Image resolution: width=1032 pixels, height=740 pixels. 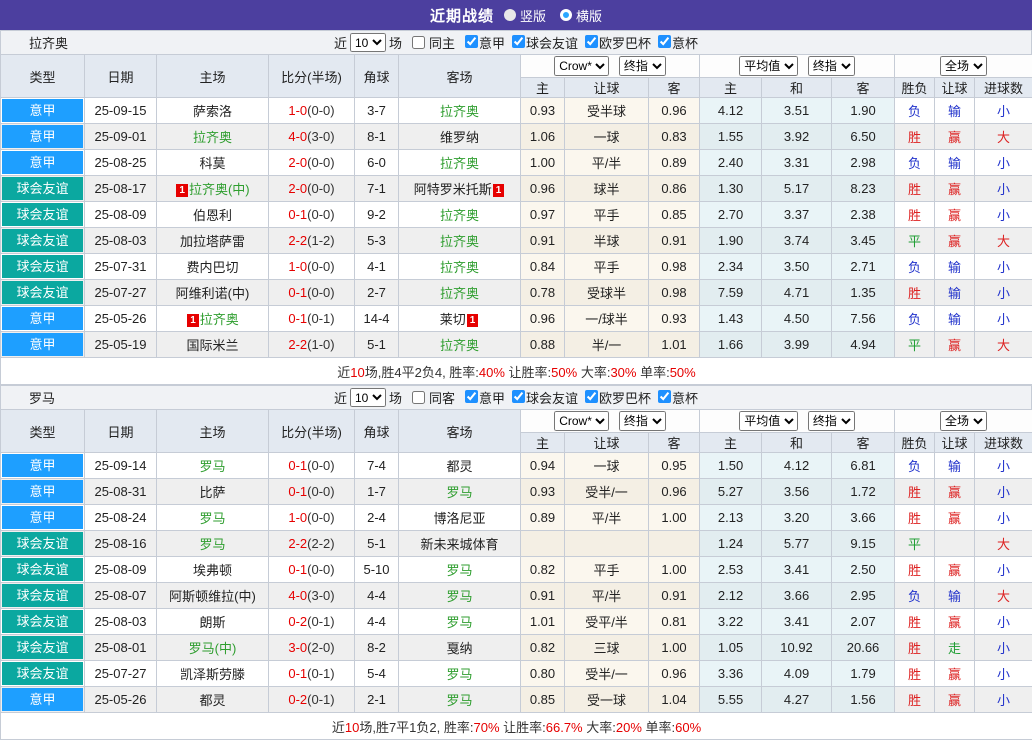 What do you see at coordinates (459, 267) in the screenshot?
I see `away-team: 拉齐奥` at bounding box center [459, 267].